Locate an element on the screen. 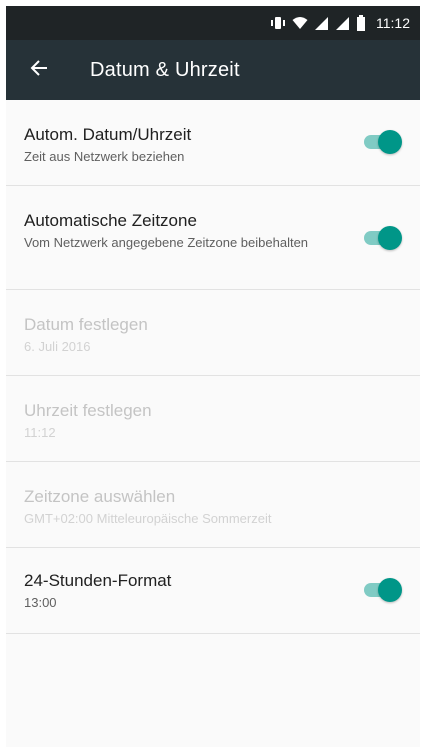 The height and width of the screenshot is (753, 426). setting-title: Uhrzeit festlegen is located at coordinates (88, 410).